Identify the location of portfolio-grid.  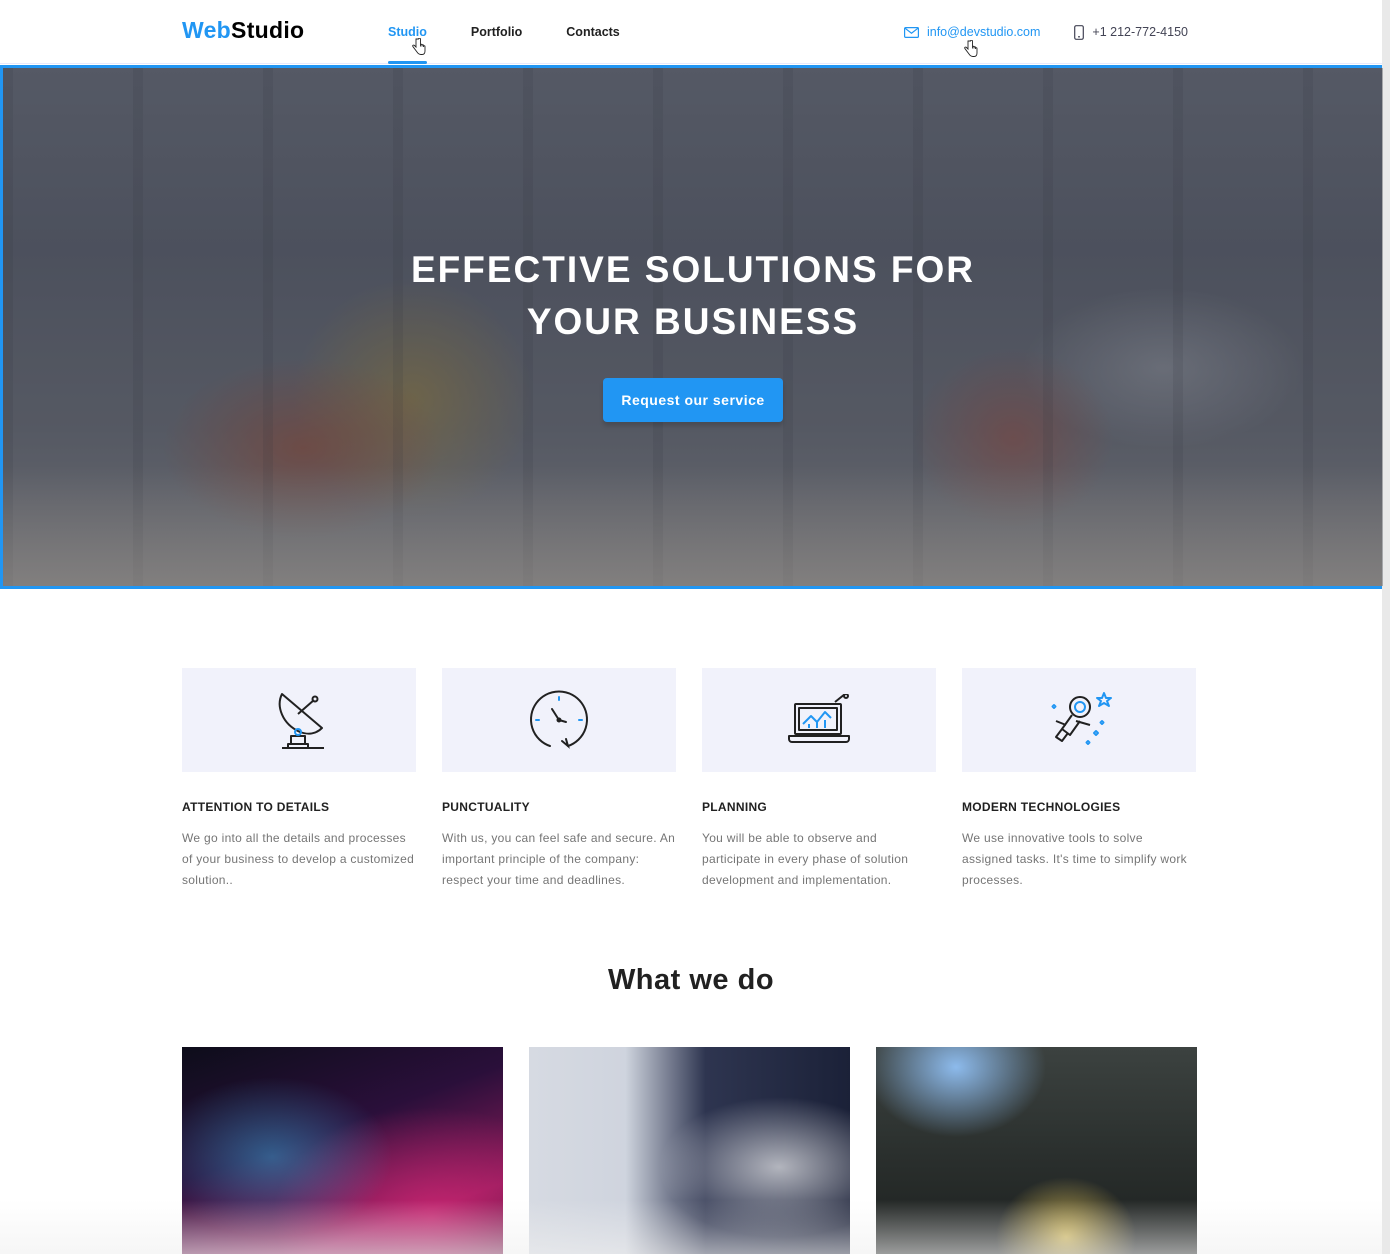
(689, 1150).